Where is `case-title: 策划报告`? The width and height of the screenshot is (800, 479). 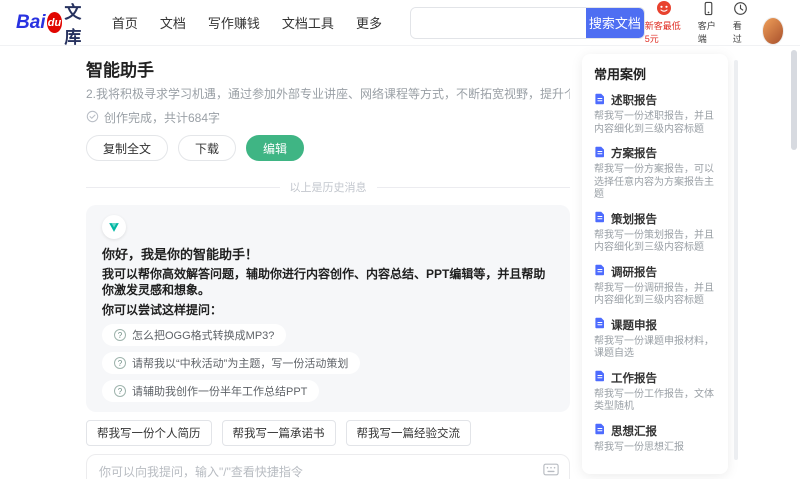 case-title: 策划报告 is located at coordinates (634, 219).